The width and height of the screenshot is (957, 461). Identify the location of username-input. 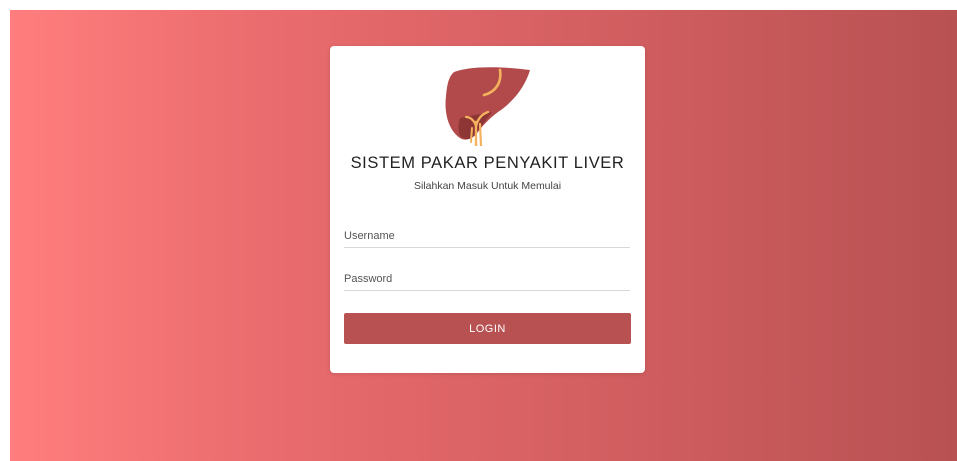
(487, 236).